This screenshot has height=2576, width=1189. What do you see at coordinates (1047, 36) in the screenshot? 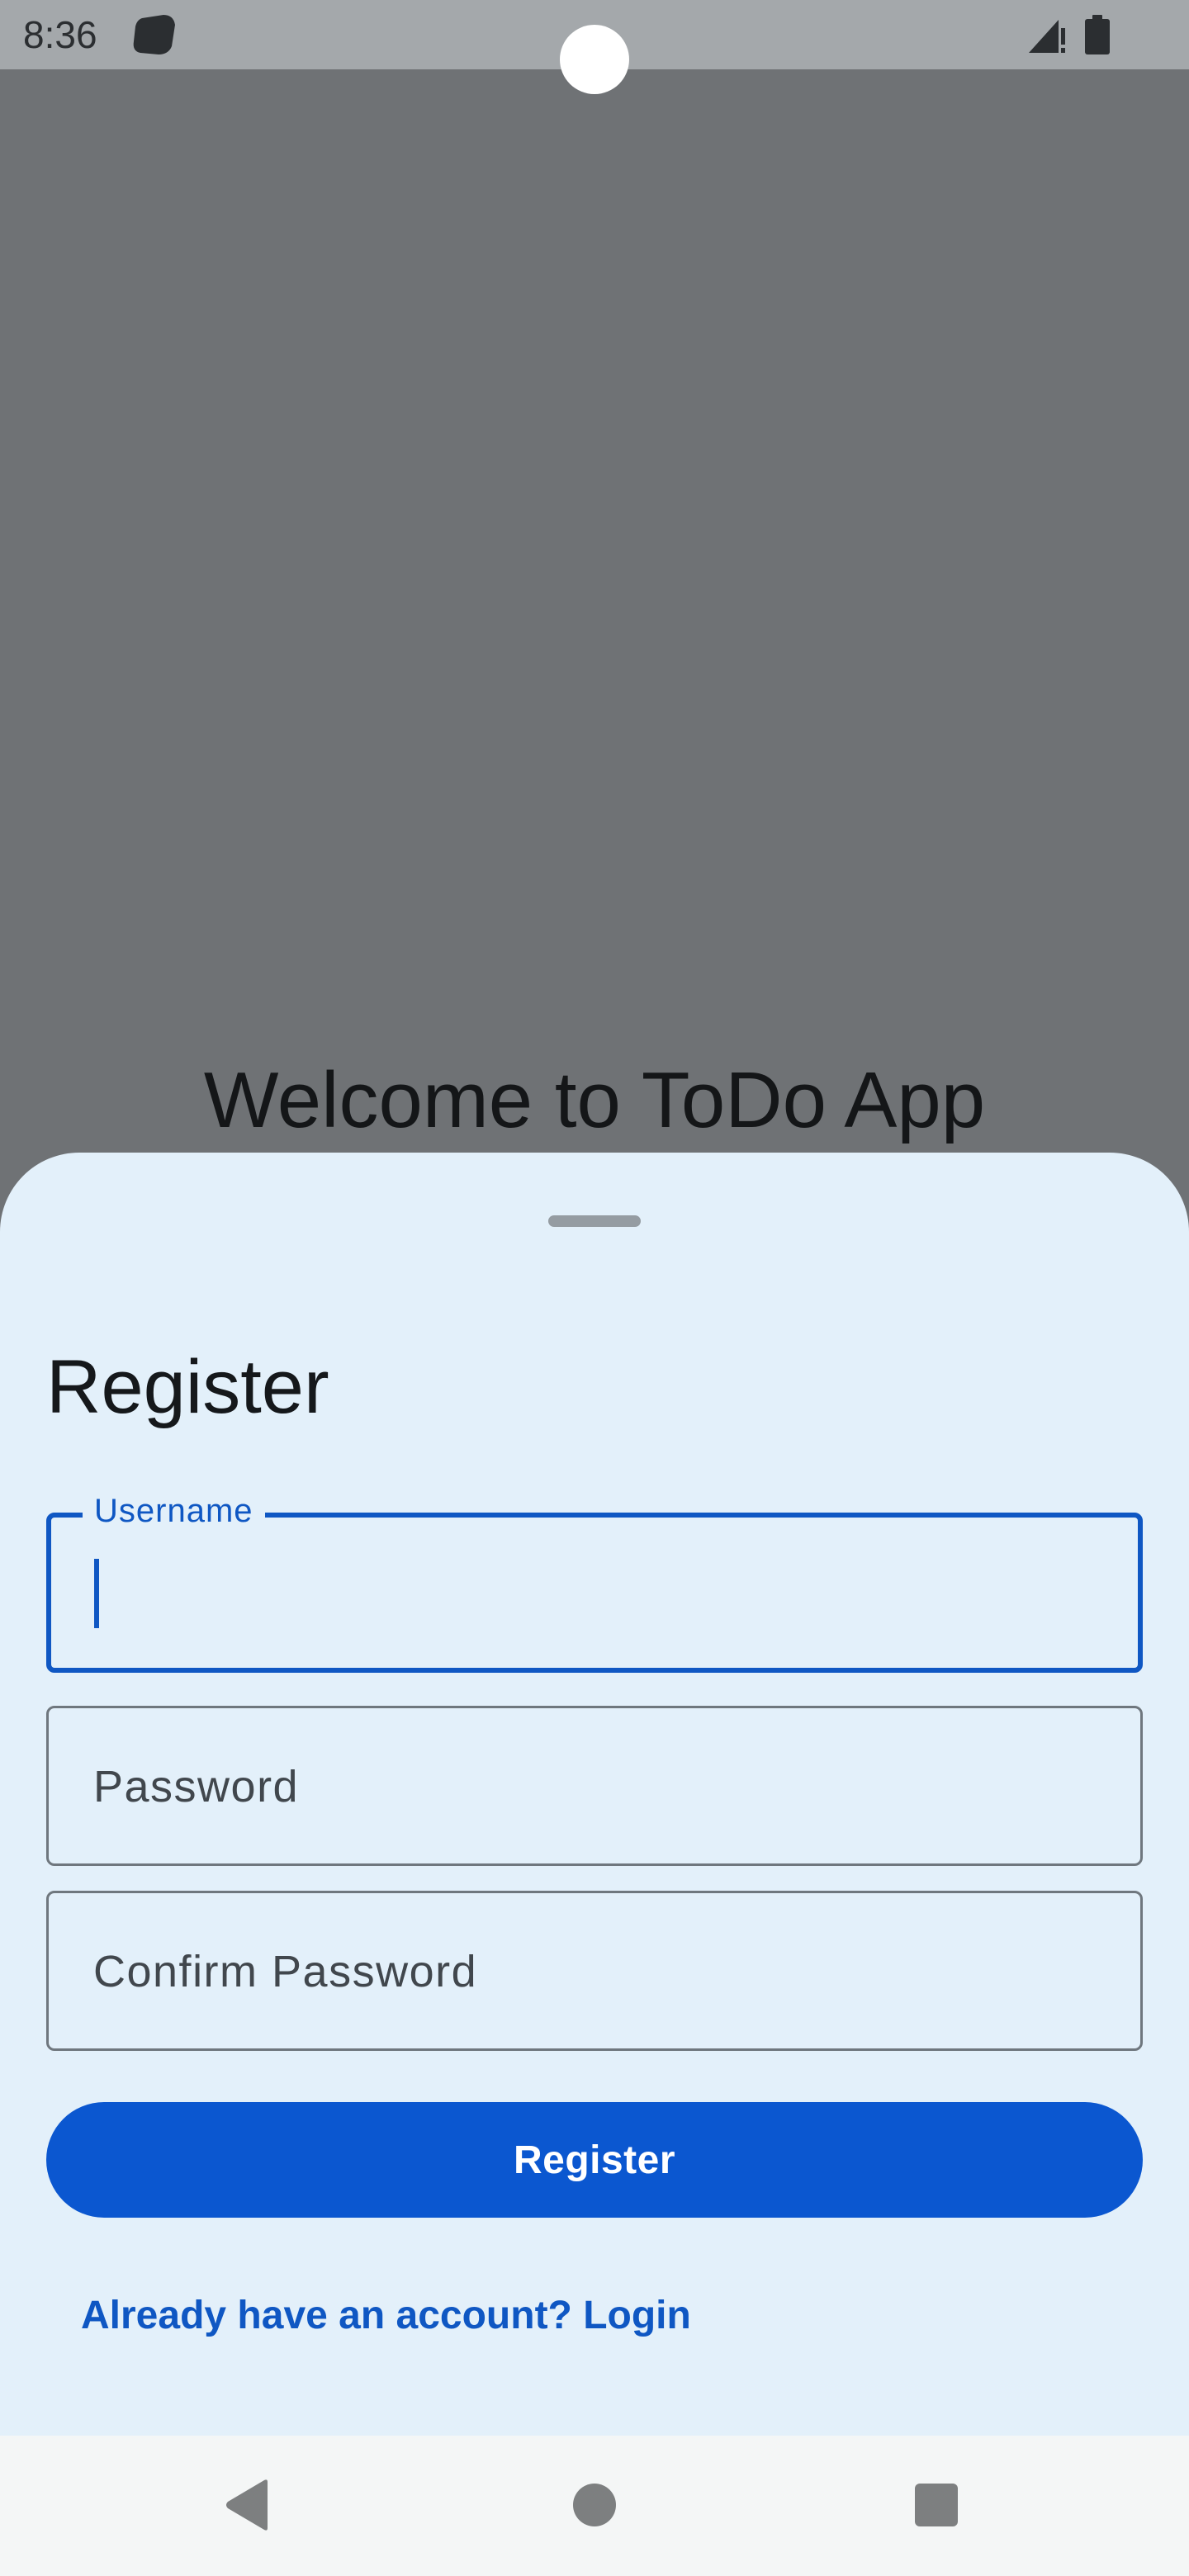
I see `signal-icon` at bounding box center [1047, 36].